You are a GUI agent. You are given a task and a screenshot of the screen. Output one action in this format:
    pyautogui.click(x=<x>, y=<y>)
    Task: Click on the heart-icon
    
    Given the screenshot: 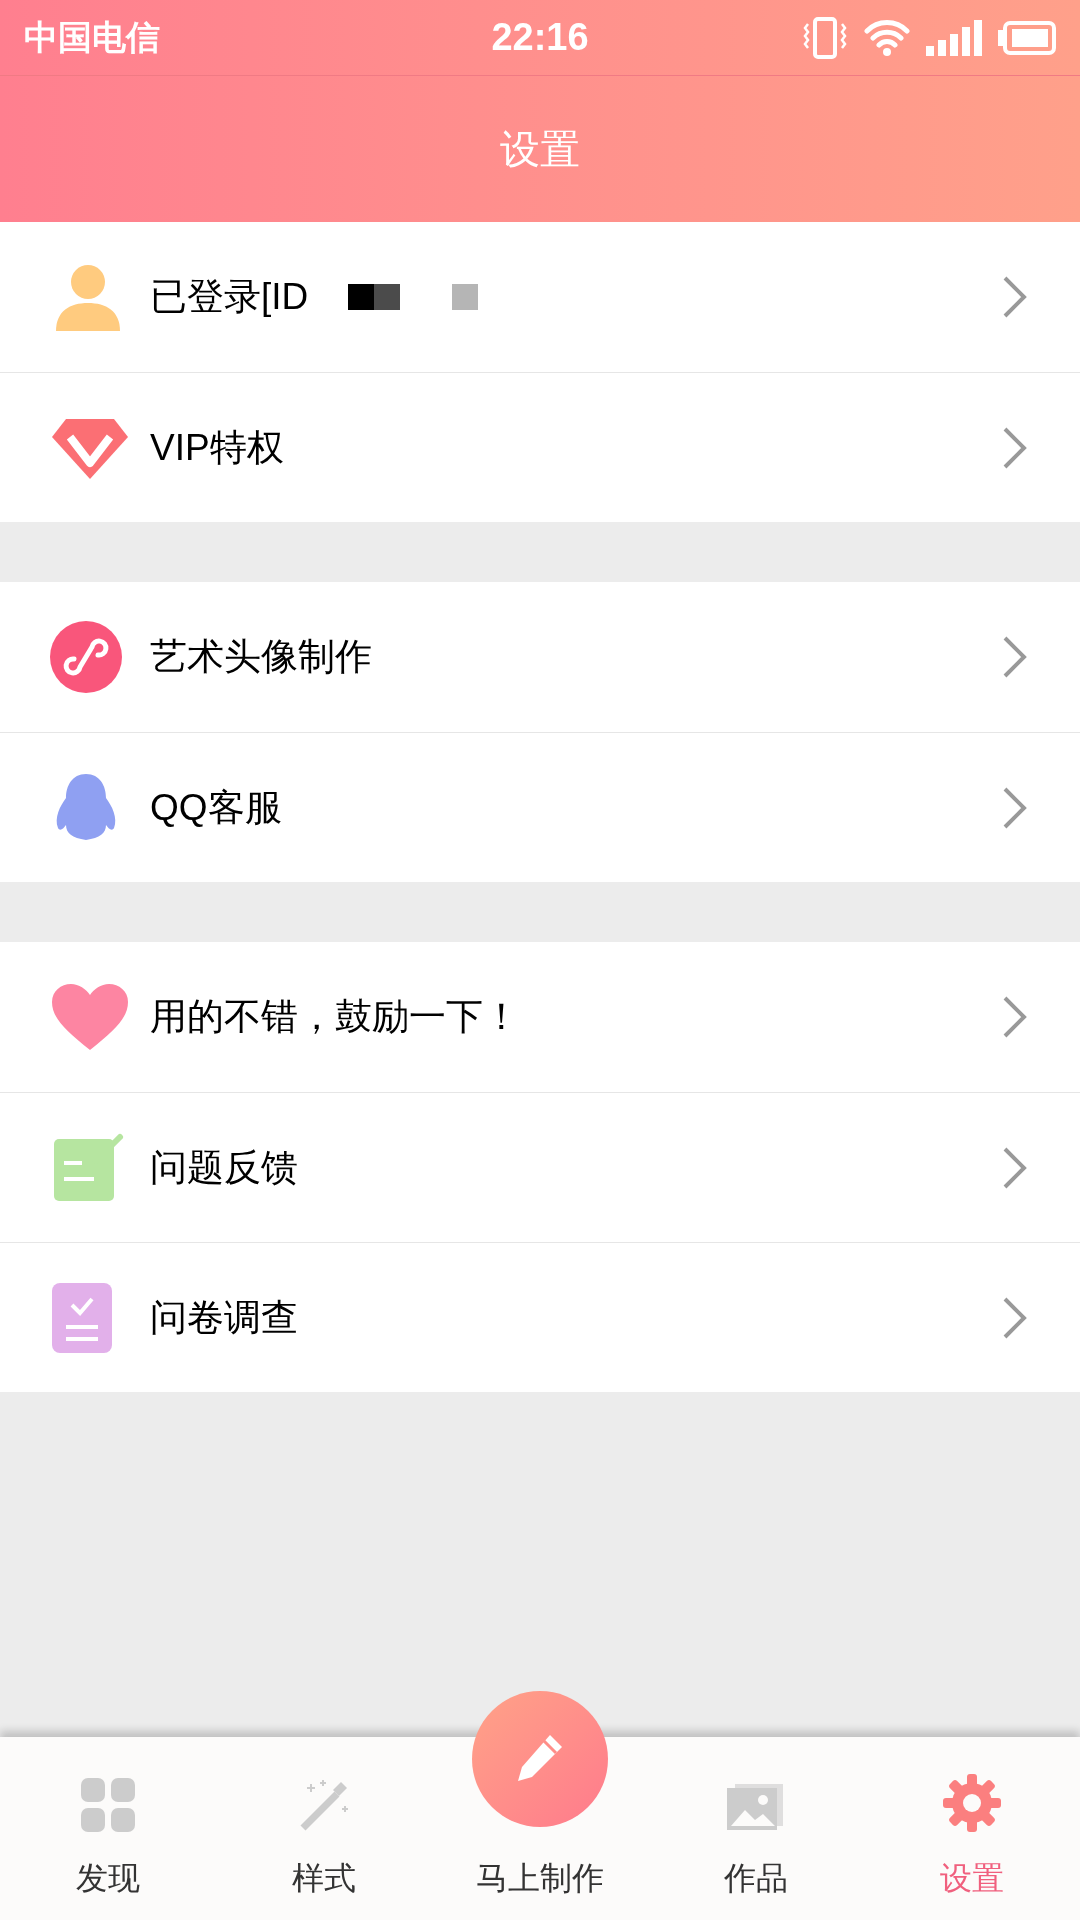 What is the action you would take?
    pyautogui.click(x=90, y=1017)
    